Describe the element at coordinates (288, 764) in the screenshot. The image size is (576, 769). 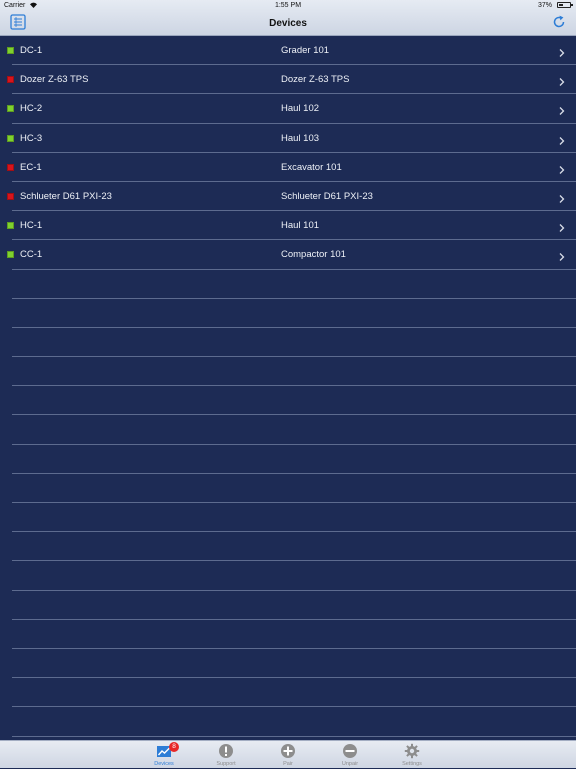
I see `tab-label: Pair` at that location.